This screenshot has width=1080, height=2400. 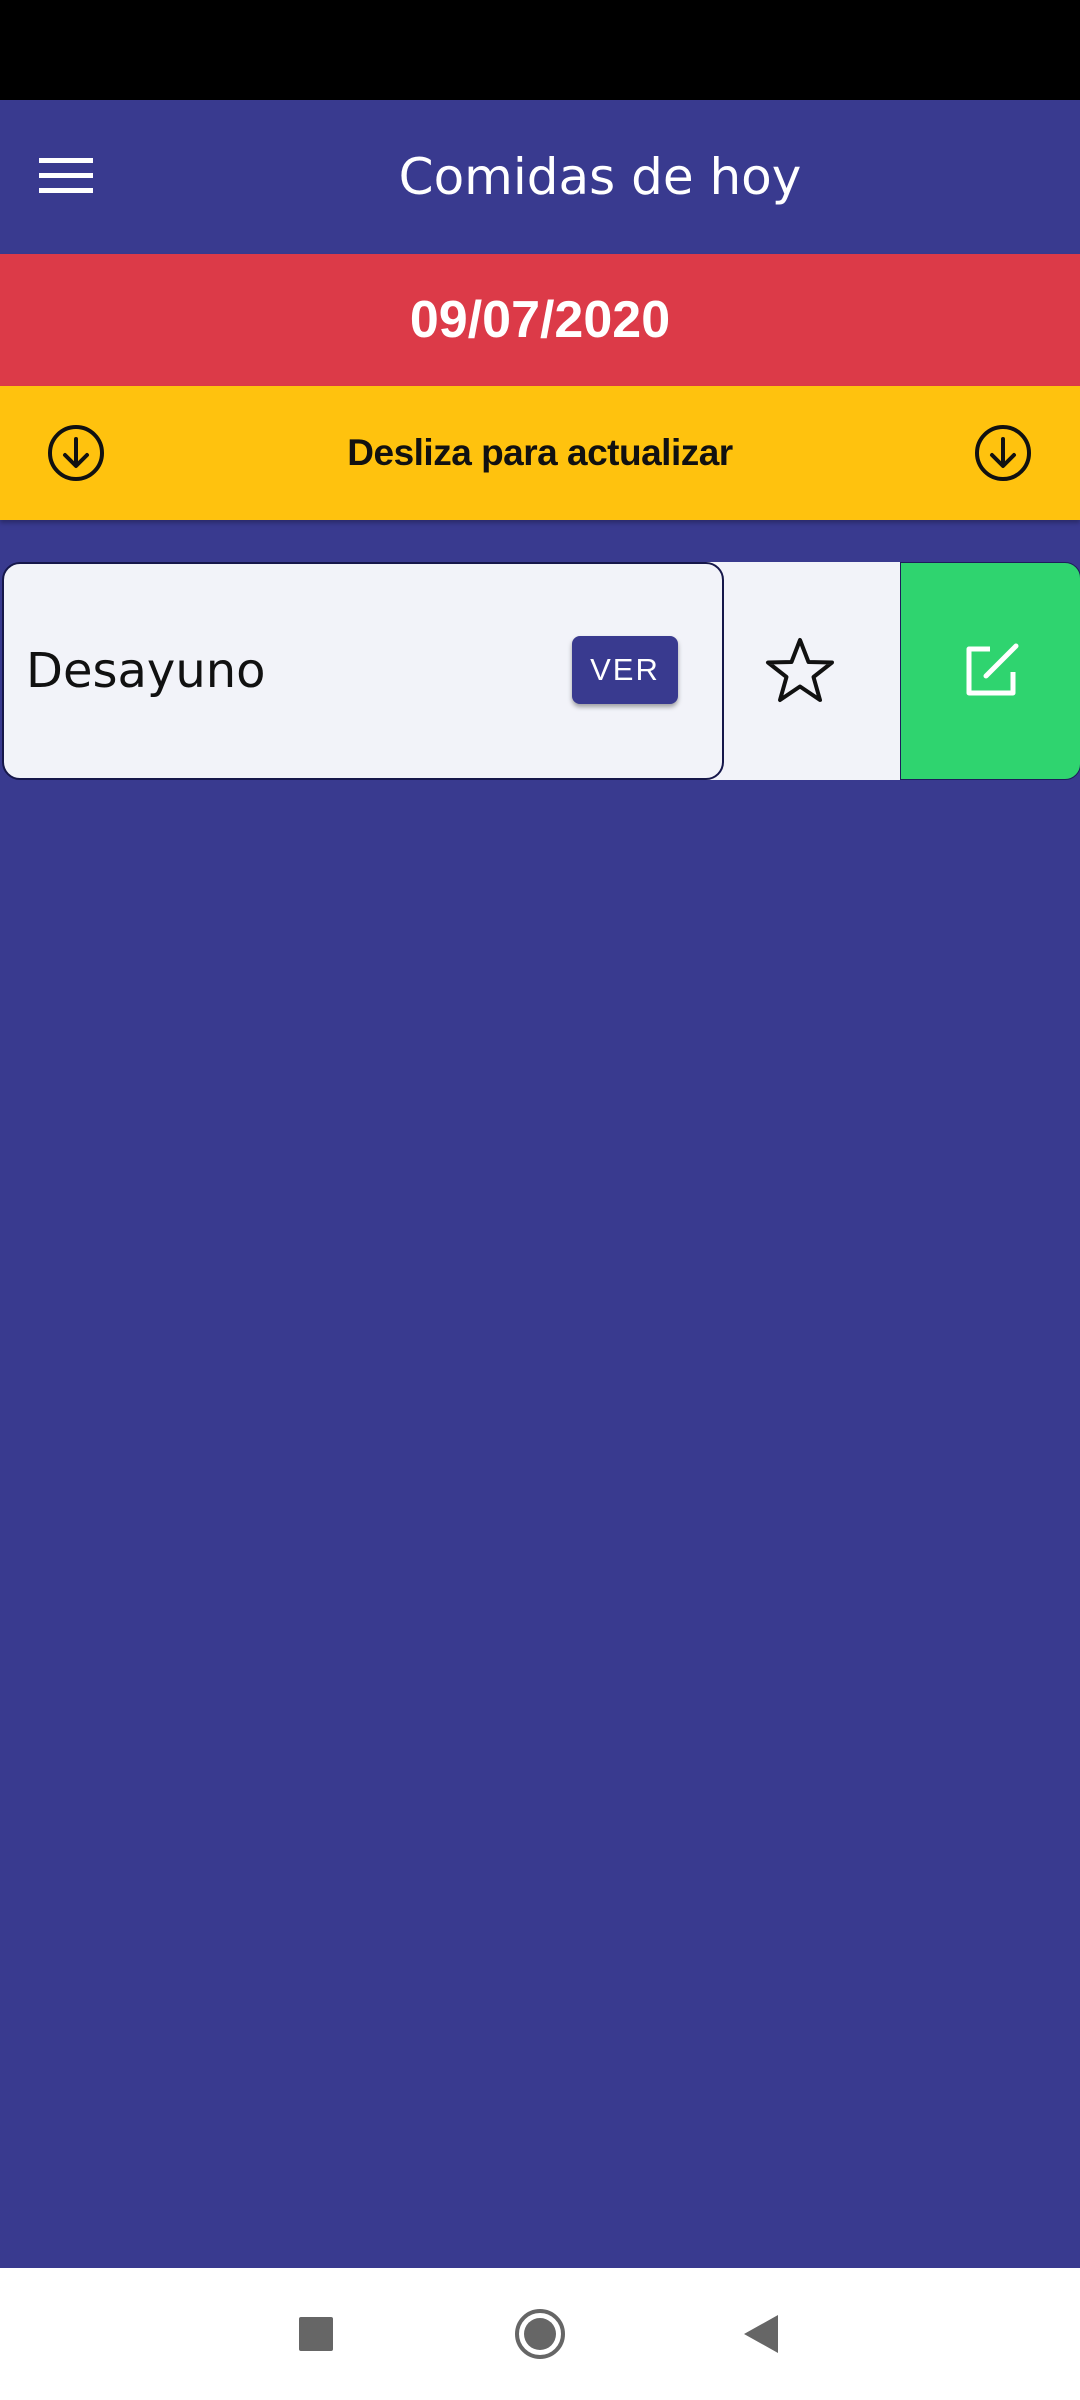 I want to click on back-button, so click(x=761, y=2334).